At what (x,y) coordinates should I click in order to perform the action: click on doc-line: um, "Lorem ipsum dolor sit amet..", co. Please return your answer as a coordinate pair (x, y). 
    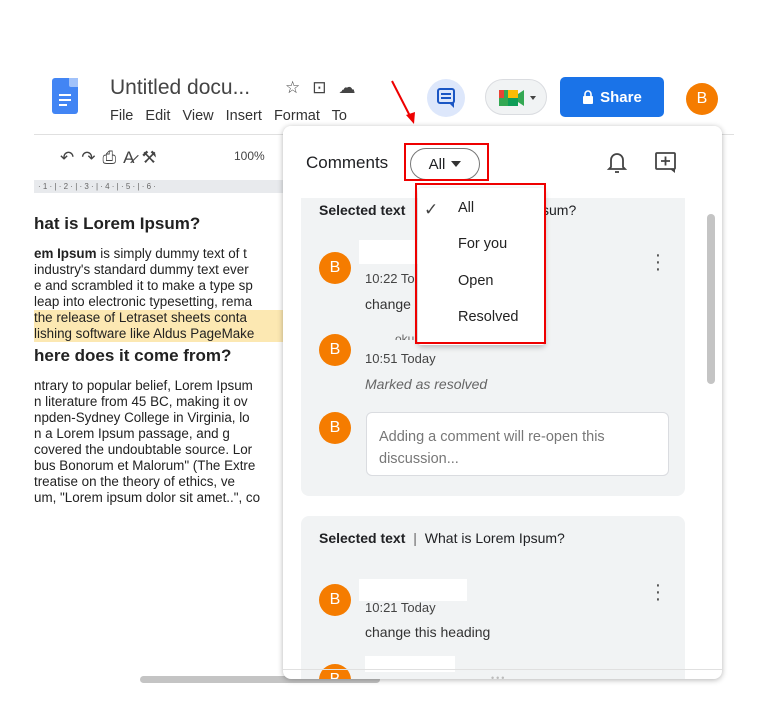
    Looking at the image, I should click on (147, 497).